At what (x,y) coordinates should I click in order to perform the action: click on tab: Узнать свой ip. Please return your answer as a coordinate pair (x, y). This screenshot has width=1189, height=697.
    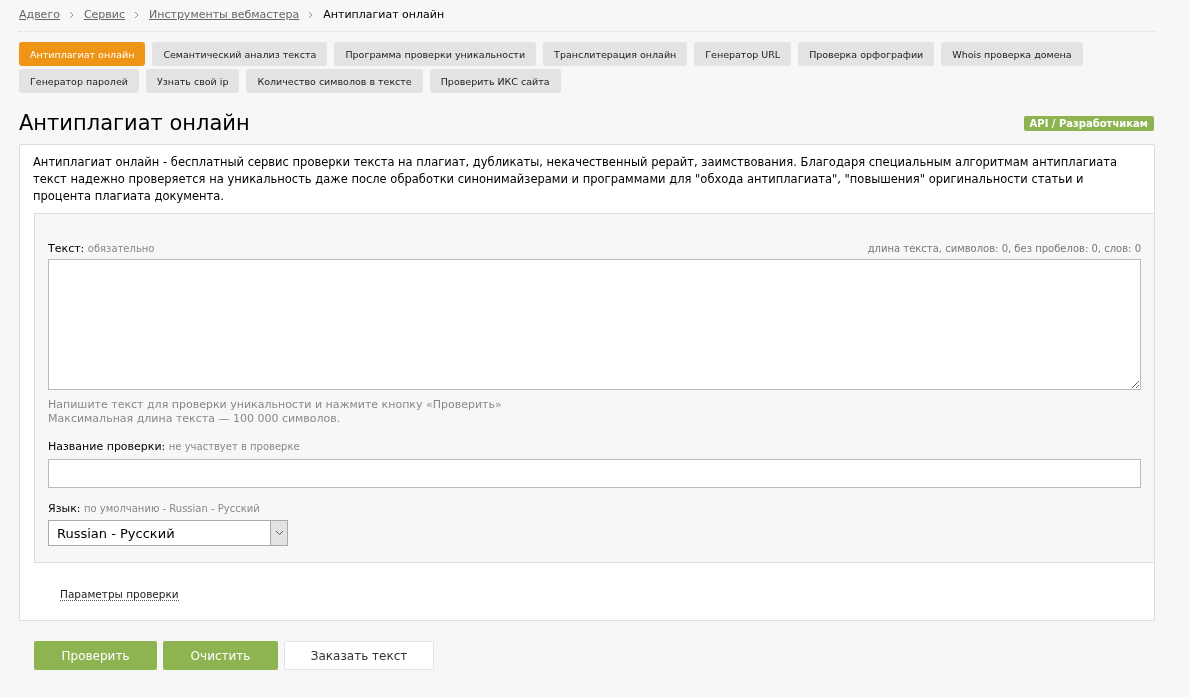
    Looking at the image, I should click on (192, 81).